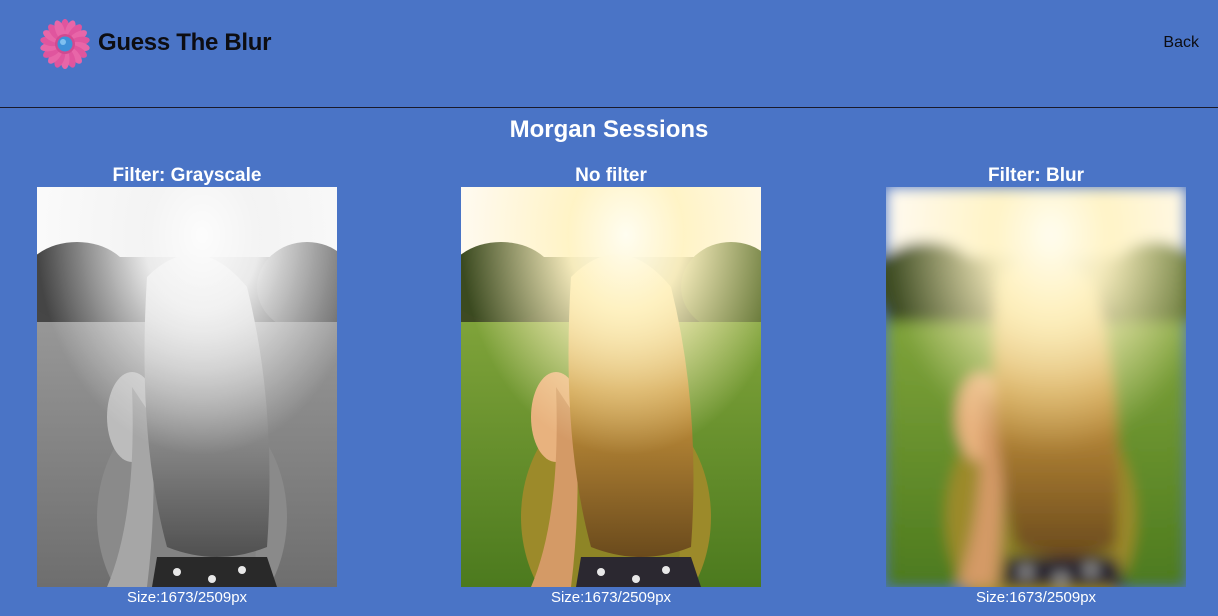 This screenshot has height=616, width=1218. I want to click on back-link: Back, so click(1181, 43).